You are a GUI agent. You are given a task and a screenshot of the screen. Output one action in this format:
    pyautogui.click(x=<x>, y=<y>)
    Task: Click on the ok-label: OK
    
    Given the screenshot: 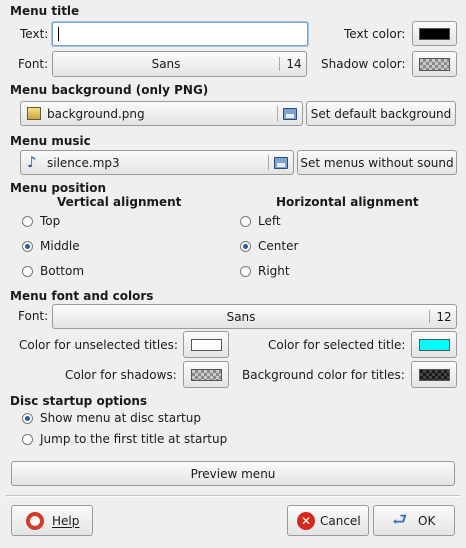 What is the action you would take?
    pyautogui.click(x=427, y=520)
    